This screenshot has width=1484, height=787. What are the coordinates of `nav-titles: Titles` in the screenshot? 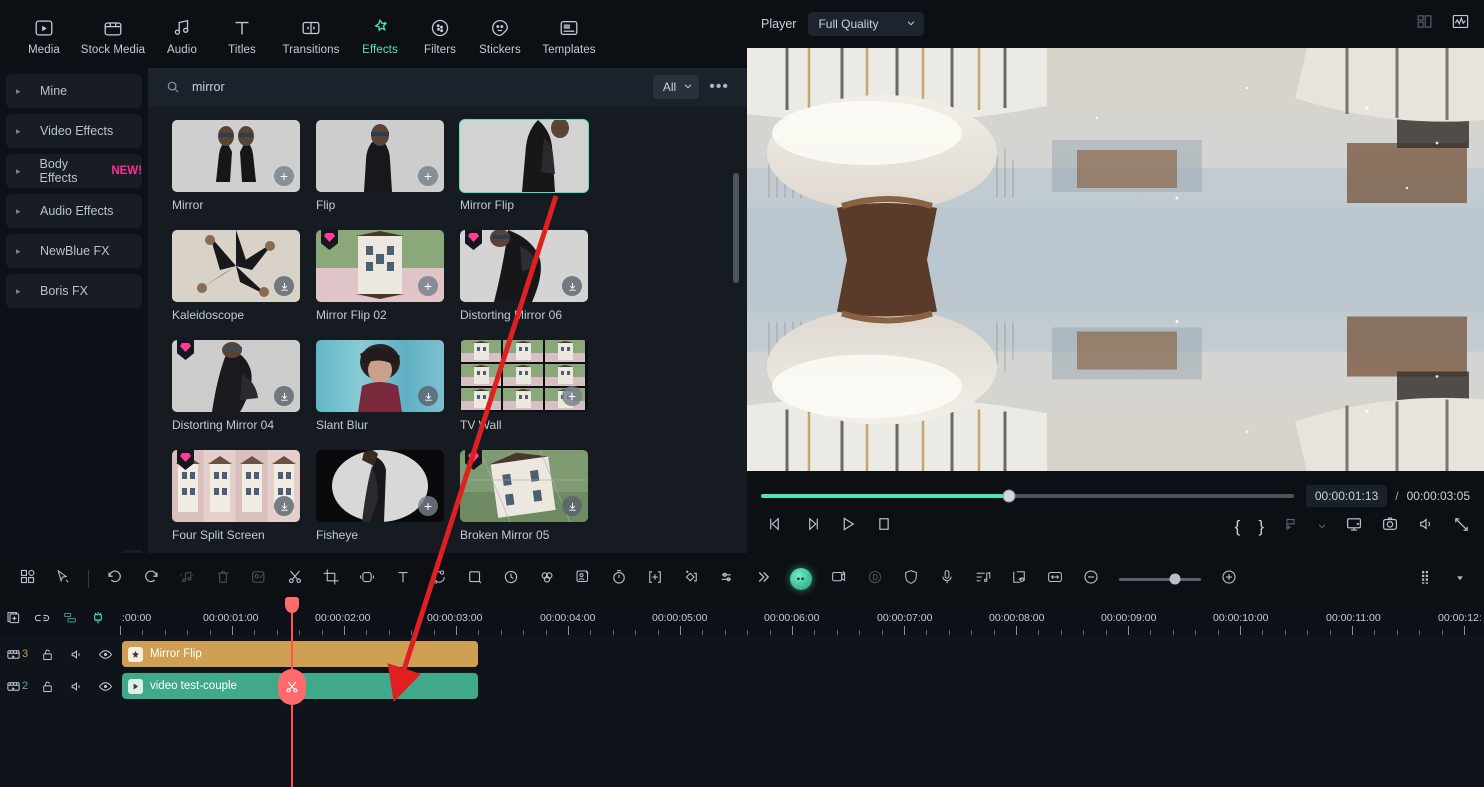 It's located at (242, 34).